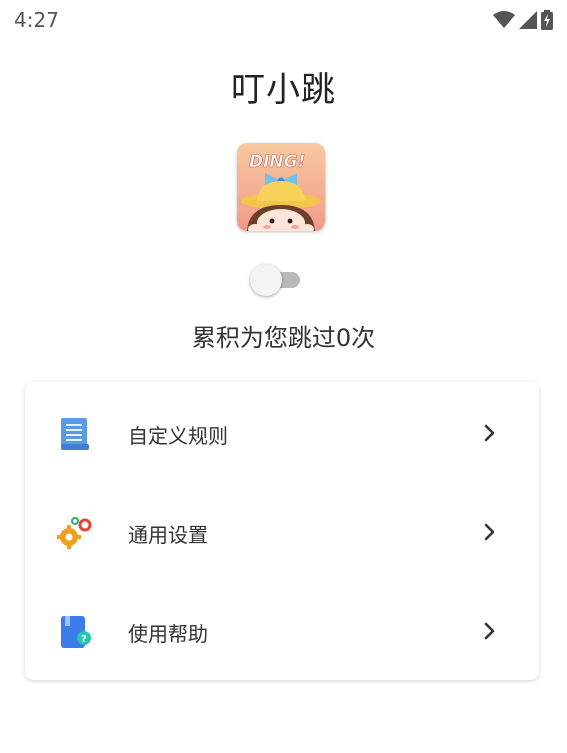 Image resolution: width=567 pixels, height=753 pixels. Describe the element at coordinates (282, 433) in the screenshot. I see `menu-item-custom-rules: 自定义规则` at that location.